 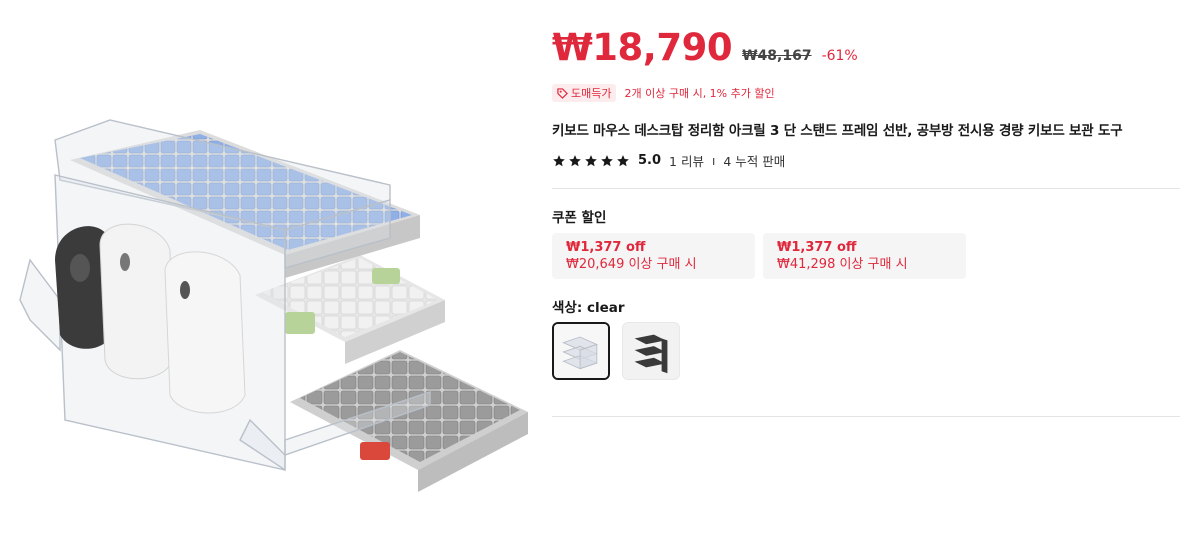 I want to click on promo-row: 도매득가 2개 이상 구매 시, 1% 추가 할인, so click(x=663, y=93).